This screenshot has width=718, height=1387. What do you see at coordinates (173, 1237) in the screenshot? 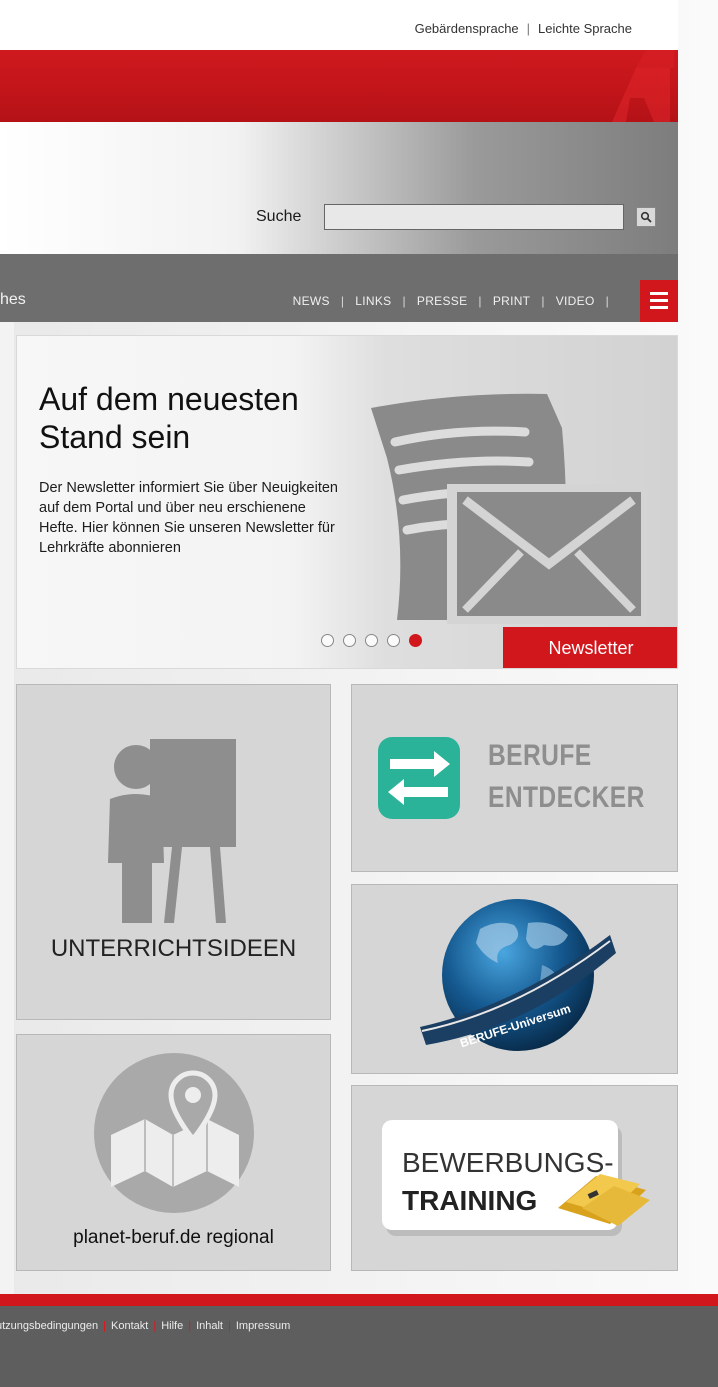
I see `tile-label-regional: planet-beruf.de regional` at bounding box center [173, 1237].